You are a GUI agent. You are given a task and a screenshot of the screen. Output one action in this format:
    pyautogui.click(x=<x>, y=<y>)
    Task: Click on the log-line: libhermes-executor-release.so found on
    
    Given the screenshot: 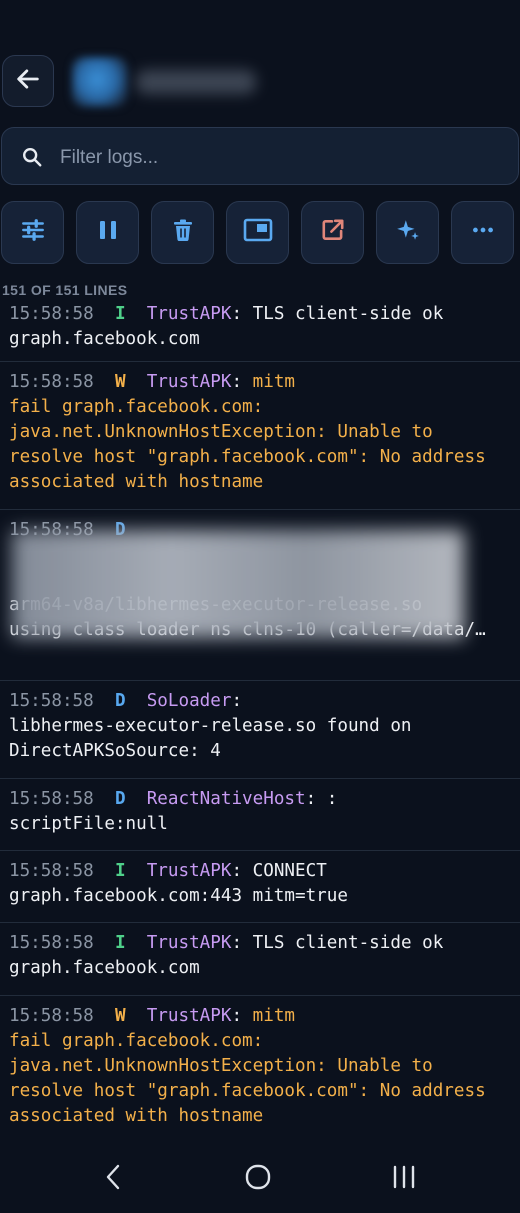 What is the action you would take?
    pyautogui.click(x=260, y=726)
    